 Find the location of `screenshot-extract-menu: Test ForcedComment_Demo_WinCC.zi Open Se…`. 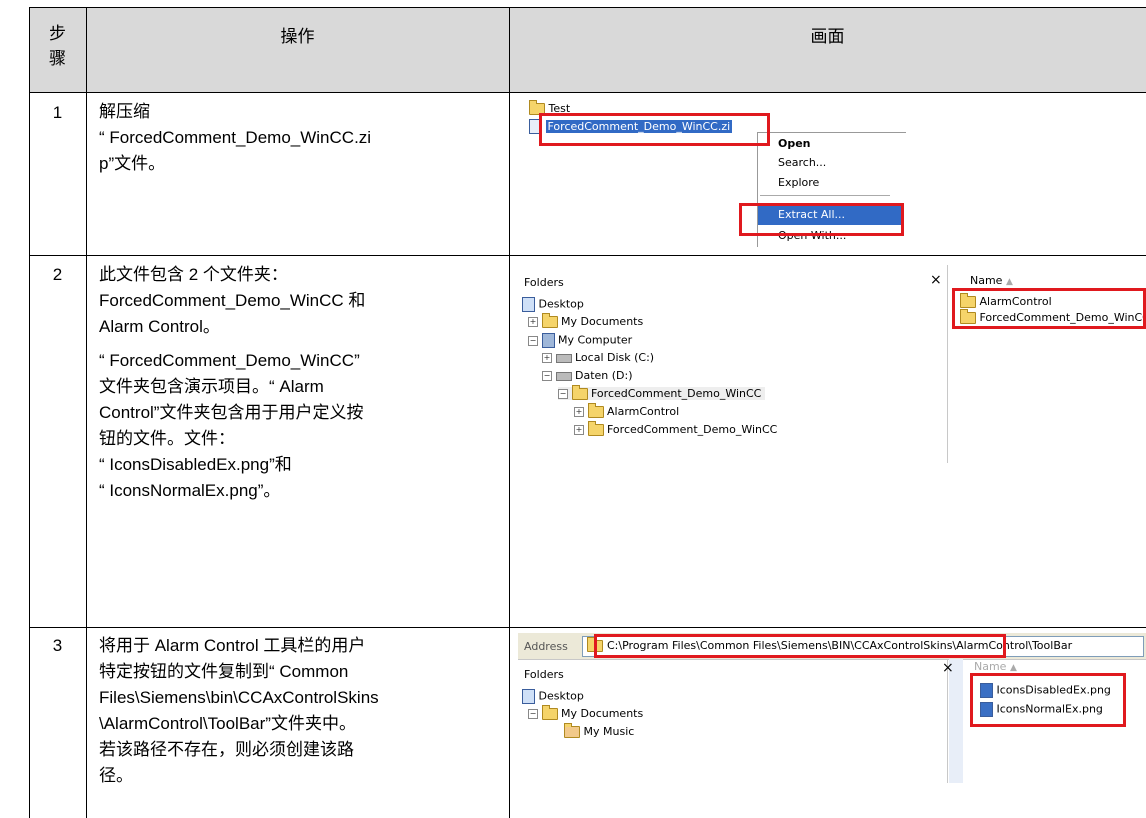

screenshot-extract-menu: Test ForcedComment_Demo_WinCC.zi Open Se… is located at coordinates (714, 173).